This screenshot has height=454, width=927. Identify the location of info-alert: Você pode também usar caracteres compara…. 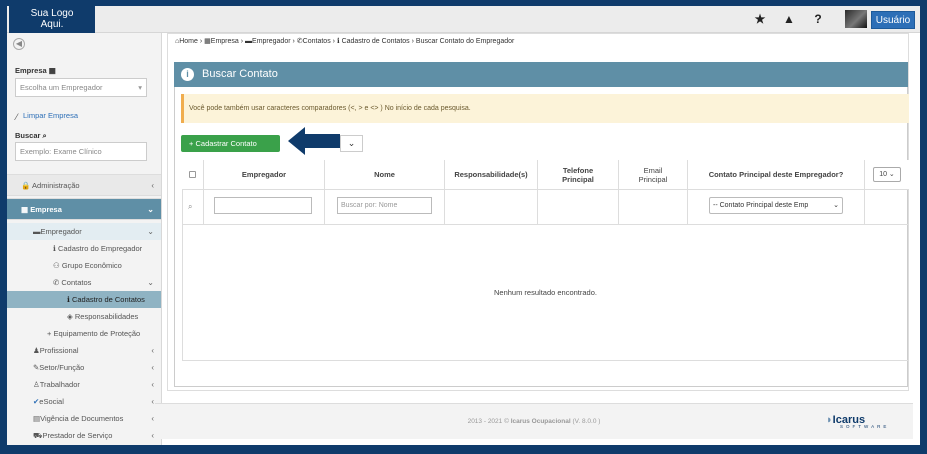
(545, 108).